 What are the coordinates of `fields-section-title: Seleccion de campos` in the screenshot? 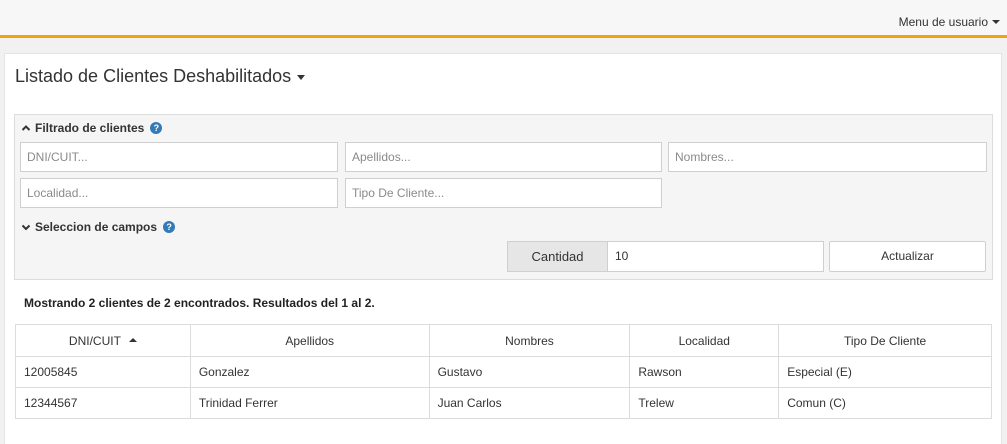 It's located at (96, 227).